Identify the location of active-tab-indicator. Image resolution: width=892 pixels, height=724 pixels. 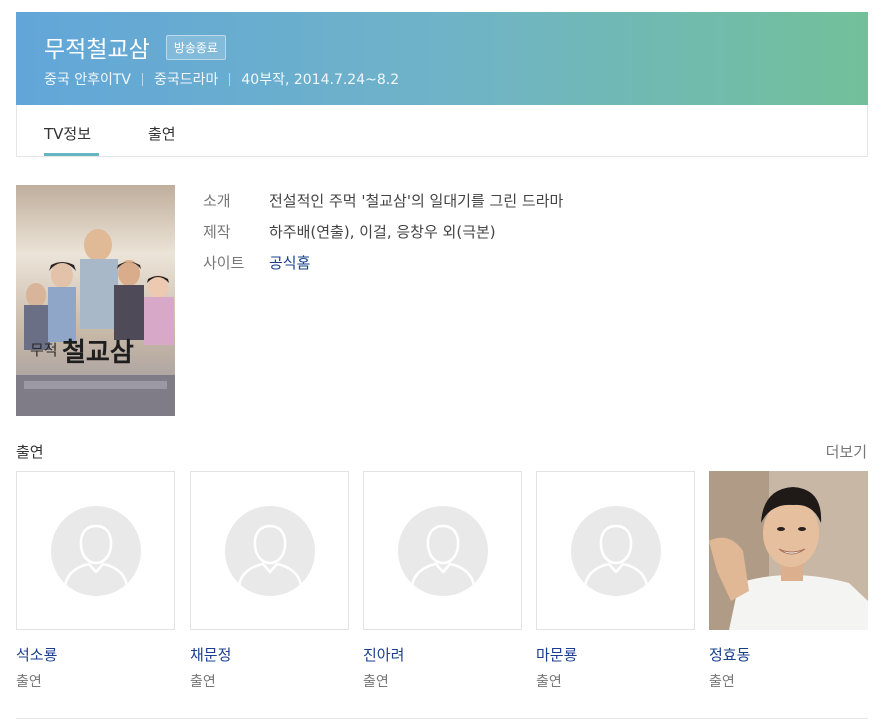
(71, 154).